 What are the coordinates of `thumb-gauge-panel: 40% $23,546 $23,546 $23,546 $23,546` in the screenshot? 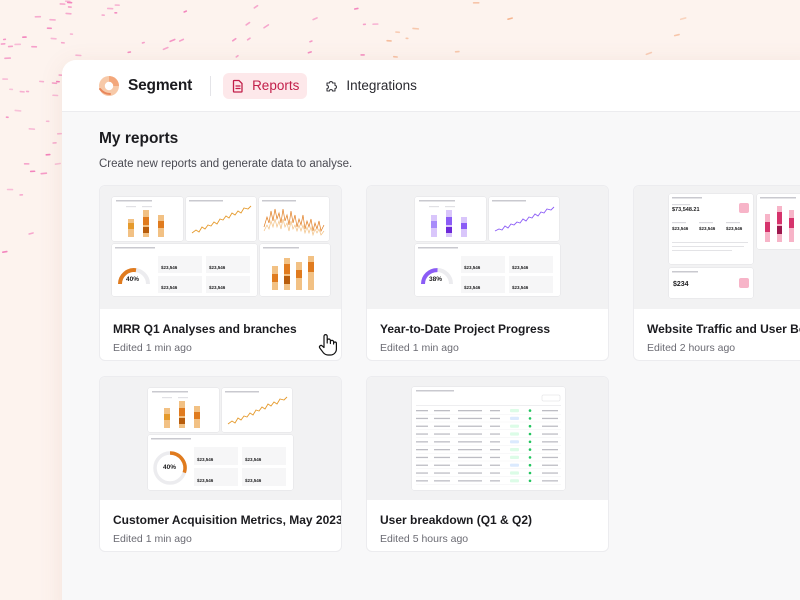 It's located at (184, 270).